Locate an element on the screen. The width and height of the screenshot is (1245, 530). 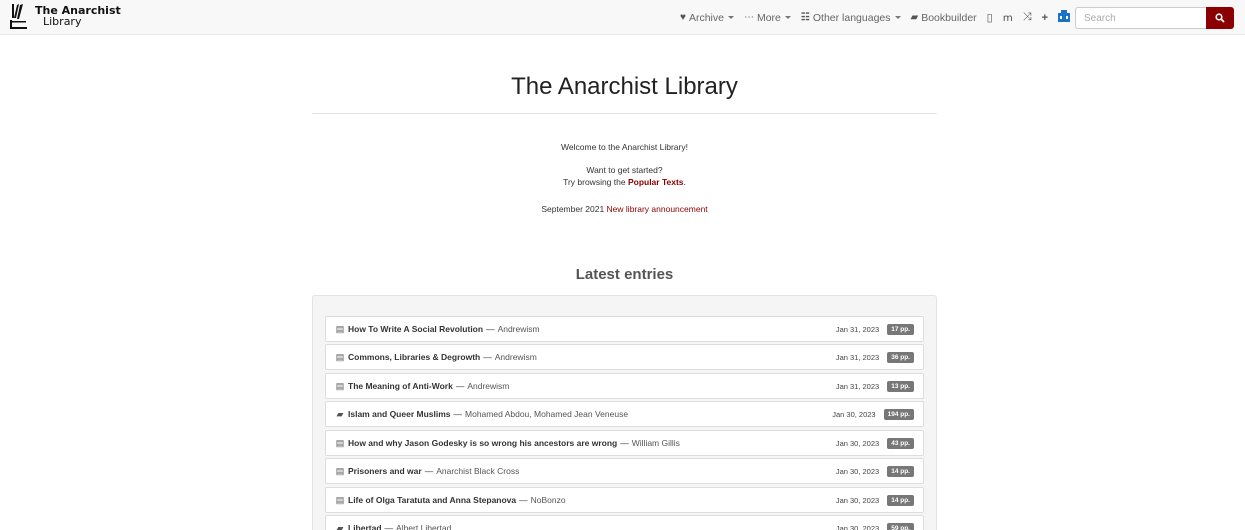
entry-author: Anarchist Black Cross is located at coordinates (478, 471).